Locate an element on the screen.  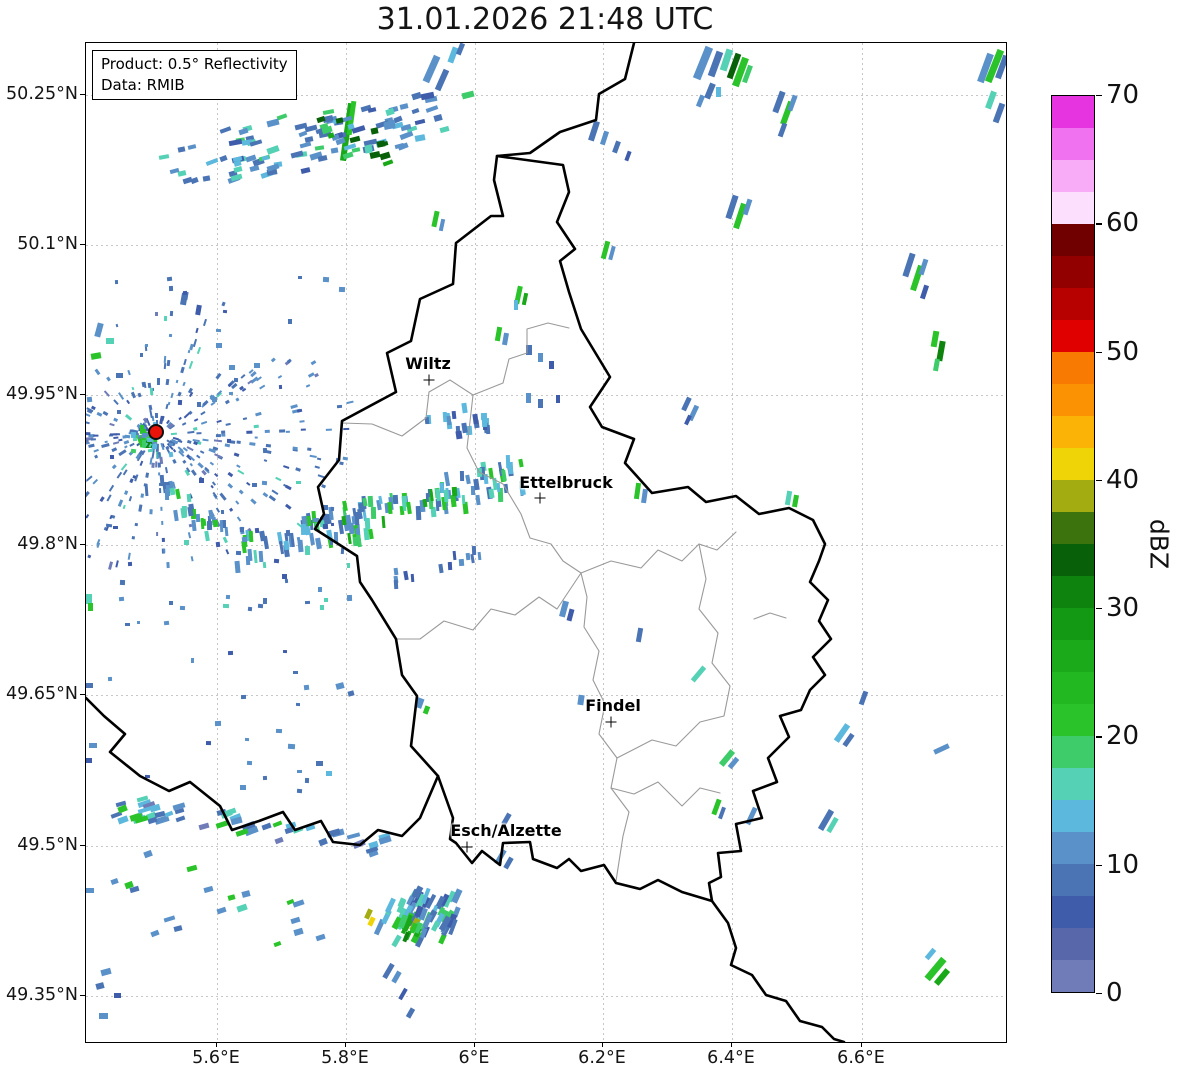
x-axis-tick-label: 6°E is located at coordinates (474, 1058).